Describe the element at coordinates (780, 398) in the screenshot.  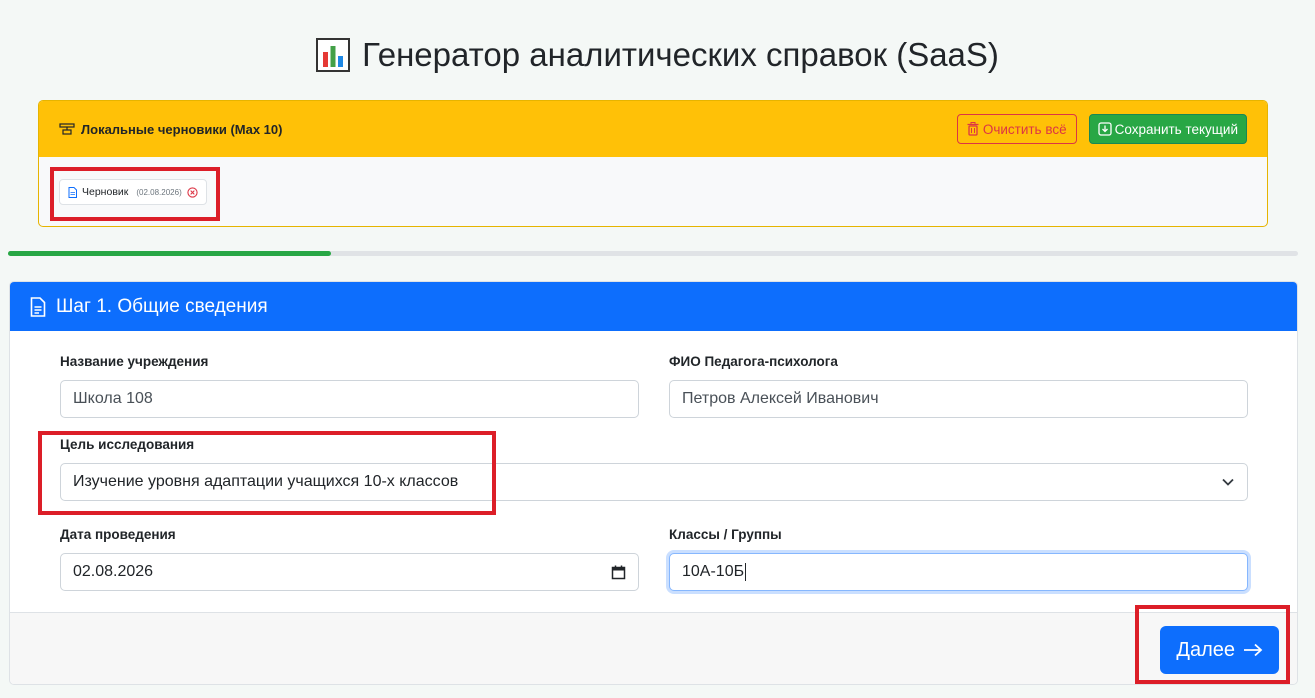
I see `psychologist-value: Петров Алексей Иванович` at that location.